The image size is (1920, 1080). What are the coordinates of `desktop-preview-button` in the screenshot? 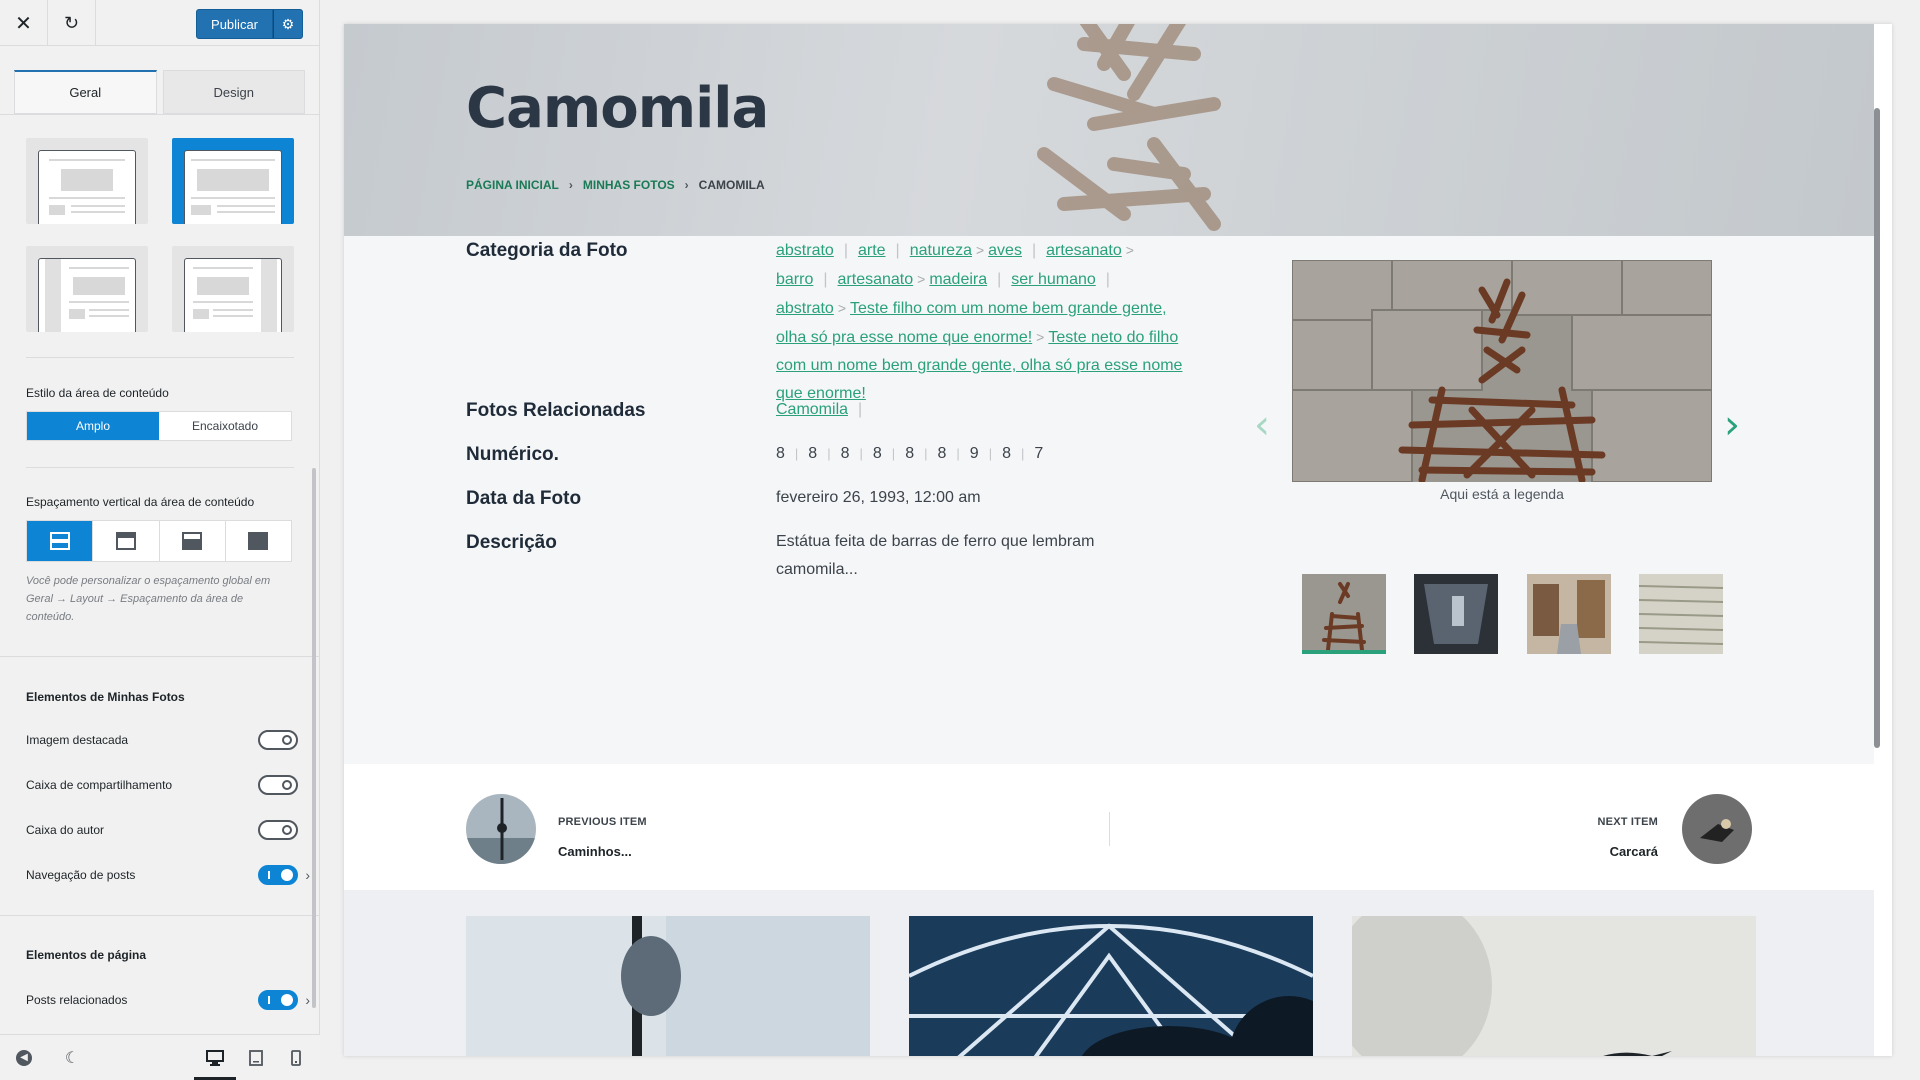 It's located at (215, 1058).